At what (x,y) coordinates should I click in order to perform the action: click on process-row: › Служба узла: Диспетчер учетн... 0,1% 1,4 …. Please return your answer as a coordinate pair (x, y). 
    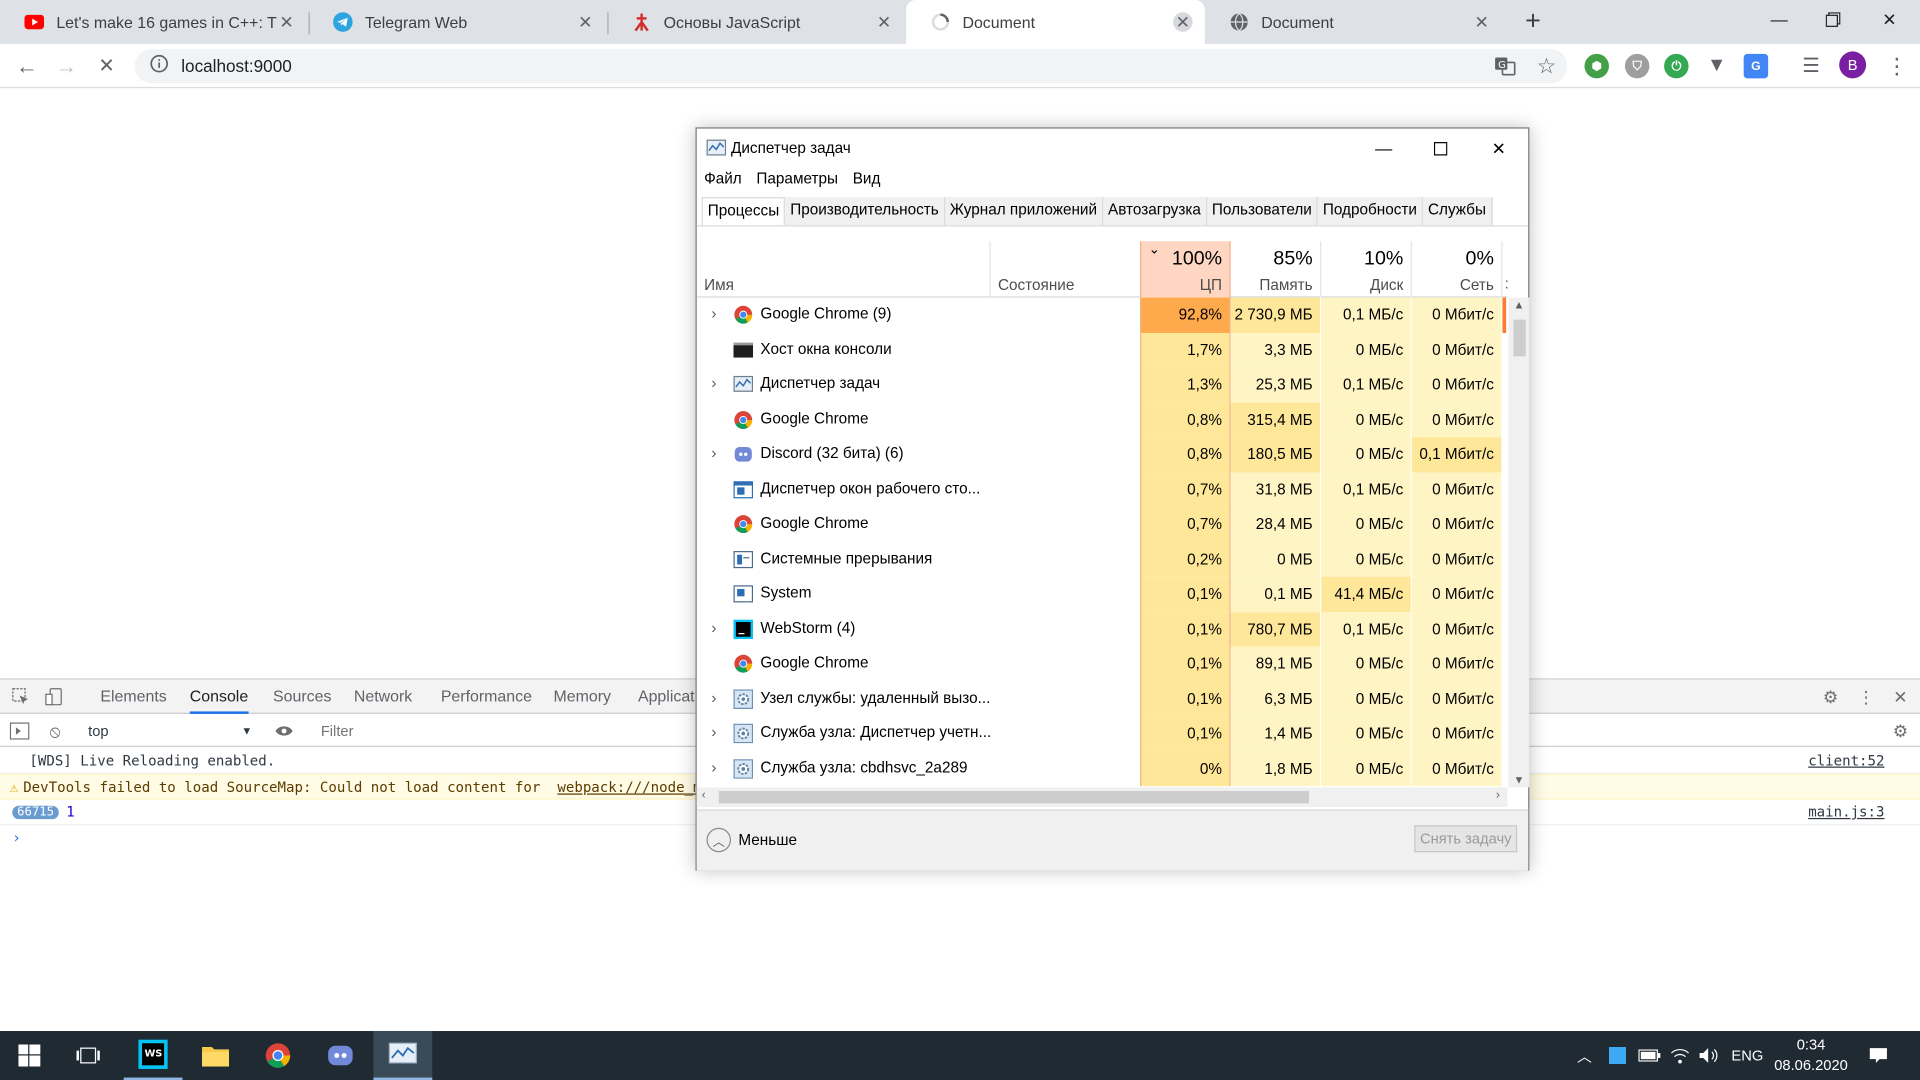
    Looking at the image, I should click on (1102, 734).